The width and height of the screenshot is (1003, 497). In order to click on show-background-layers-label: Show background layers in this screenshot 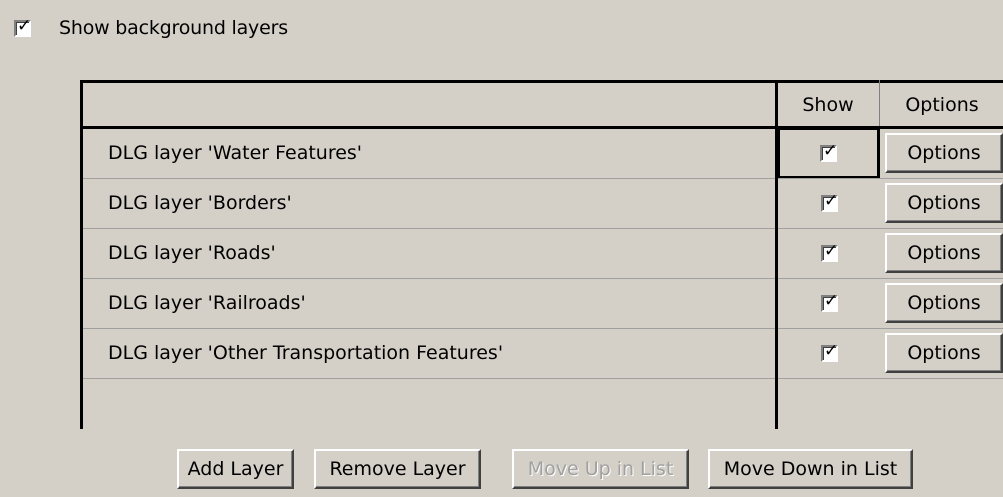, I will do `click(173, 28)`.